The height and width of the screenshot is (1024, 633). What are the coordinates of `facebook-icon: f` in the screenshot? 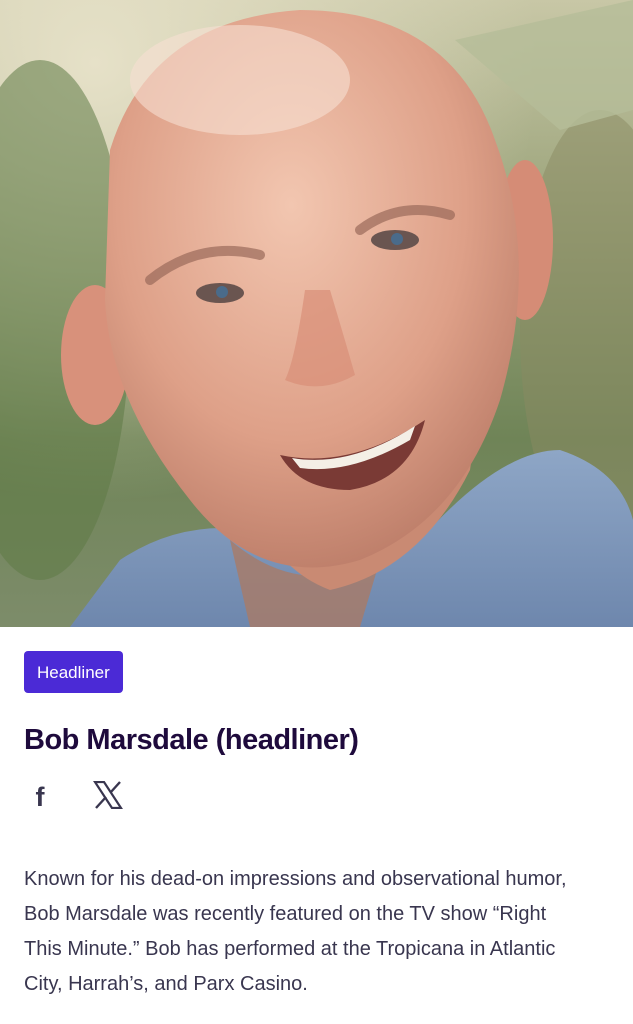 It's located at (40, 797).